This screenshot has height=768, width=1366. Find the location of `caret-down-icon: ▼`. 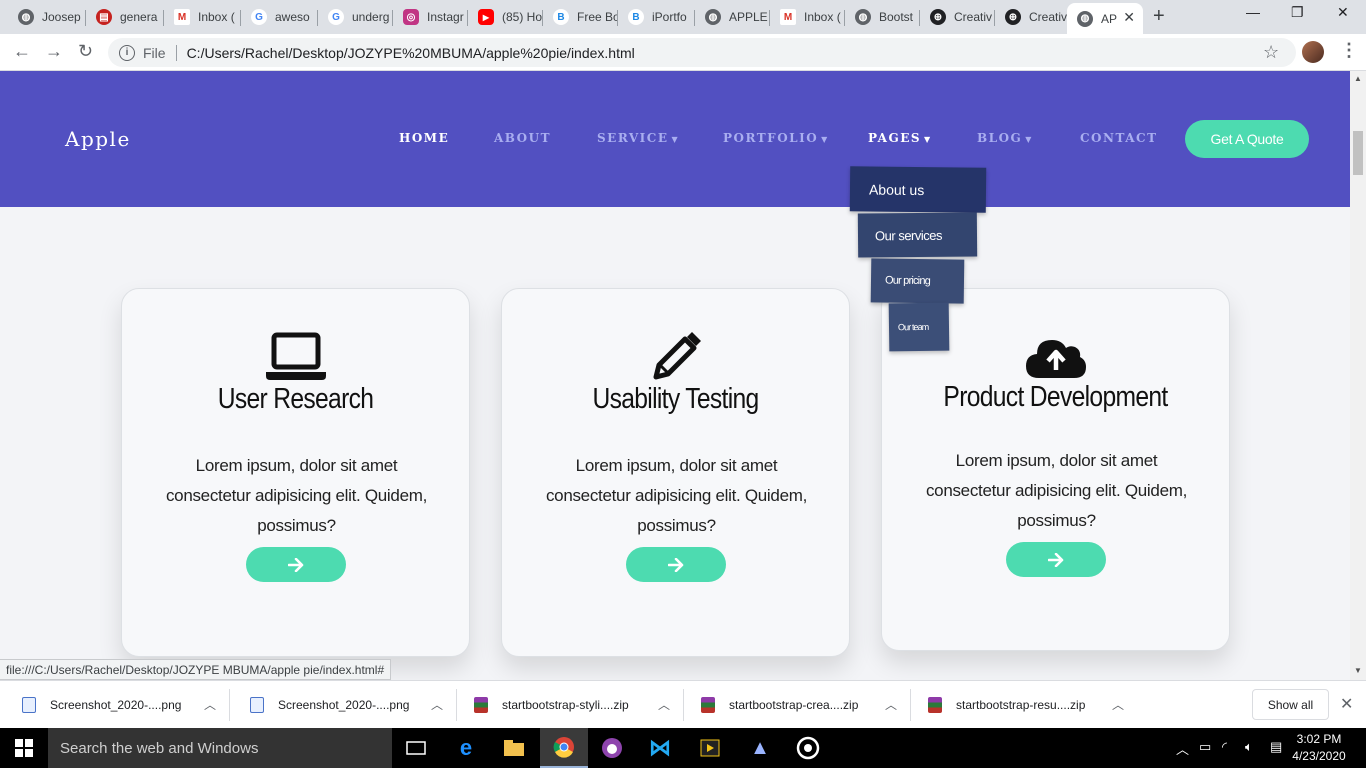

caret-down-icon: ▼ is located at coordinates (675, 139).